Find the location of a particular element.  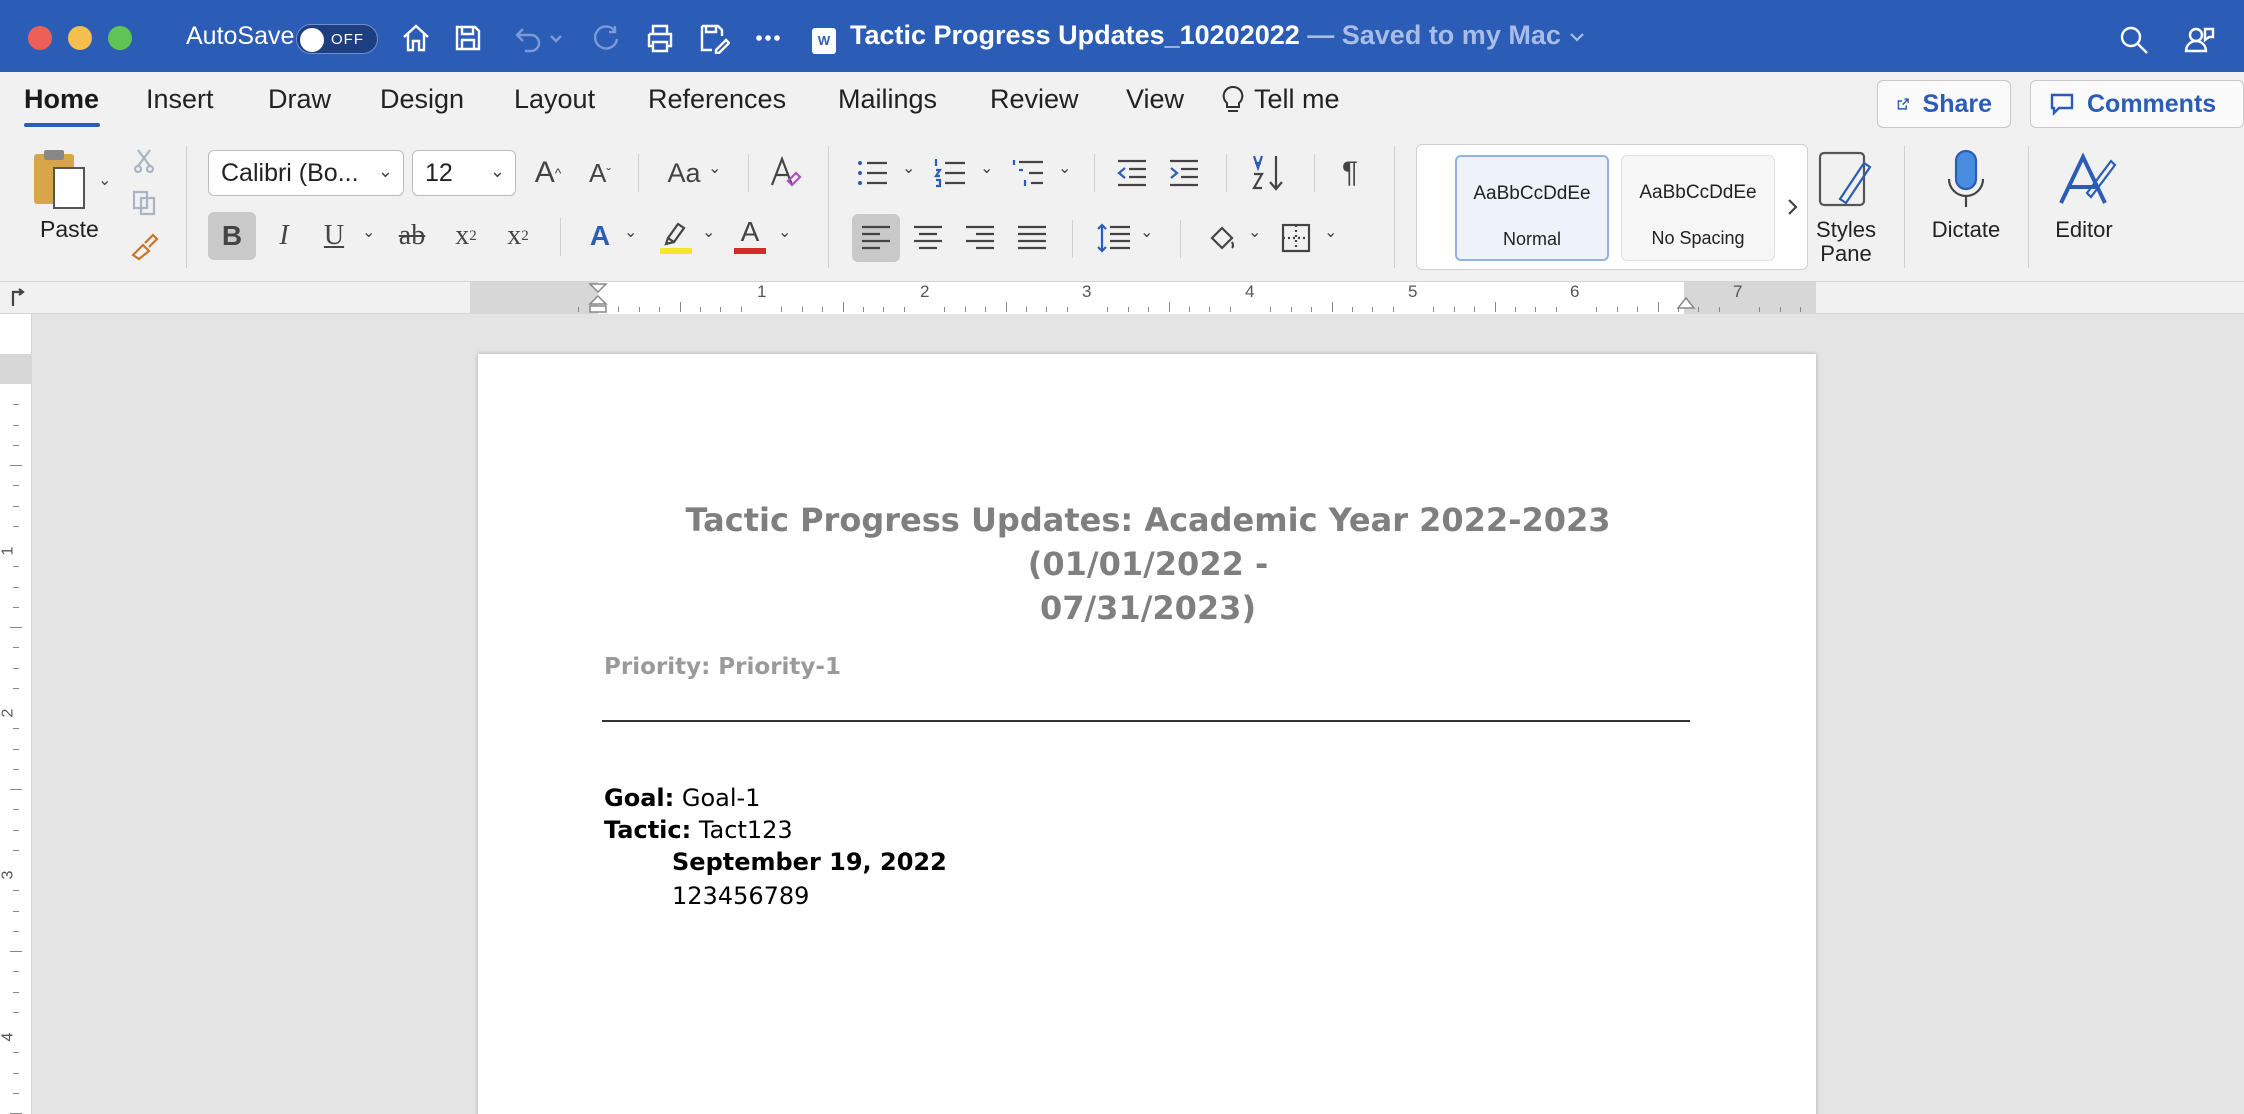

text-effects-dropdown-icon: ⌄ is located at coordinates (630, 232).